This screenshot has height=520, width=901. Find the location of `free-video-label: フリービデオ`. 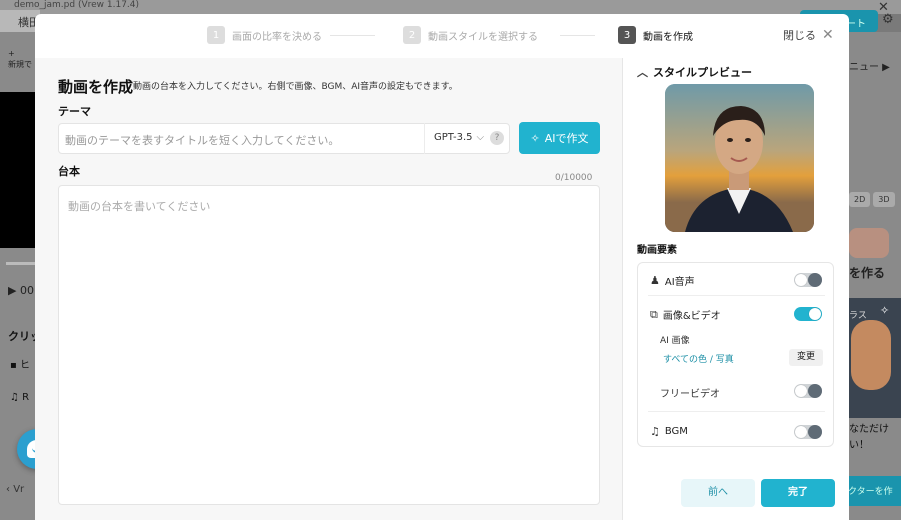

free-video-label: フリービデオ is located at coordinates (690, 394).